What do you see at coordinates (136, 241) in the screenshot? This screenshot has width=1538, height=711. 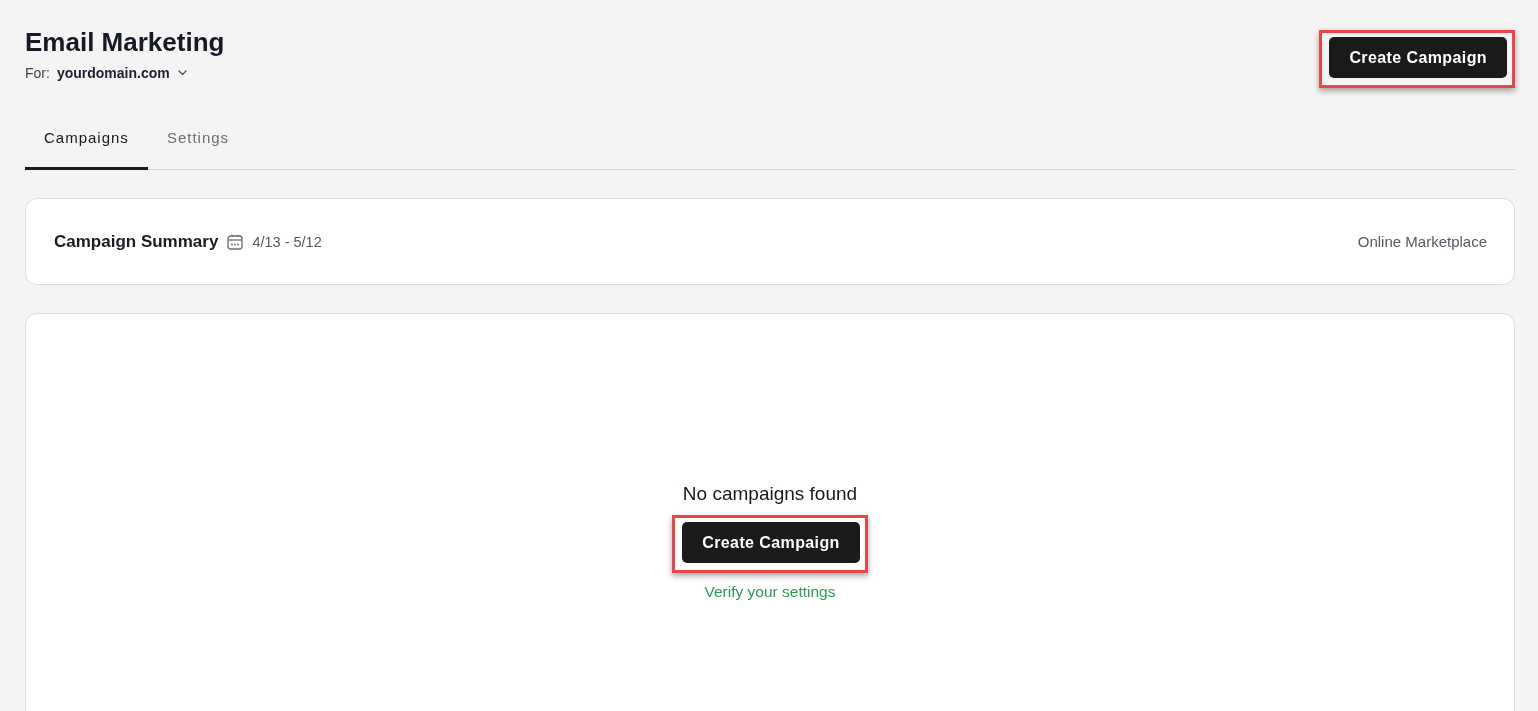 I see `summary-title: Campaign Summary` at bounding box center [136, 241].